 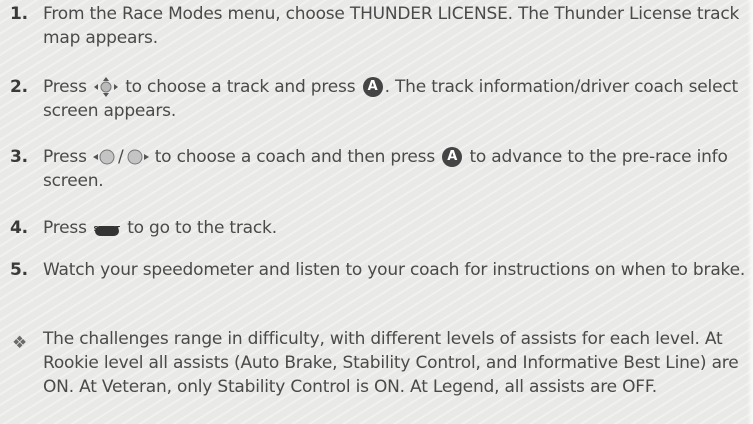 I want to click on step-text: Press START to go to the track., so click(x=380, y=228).